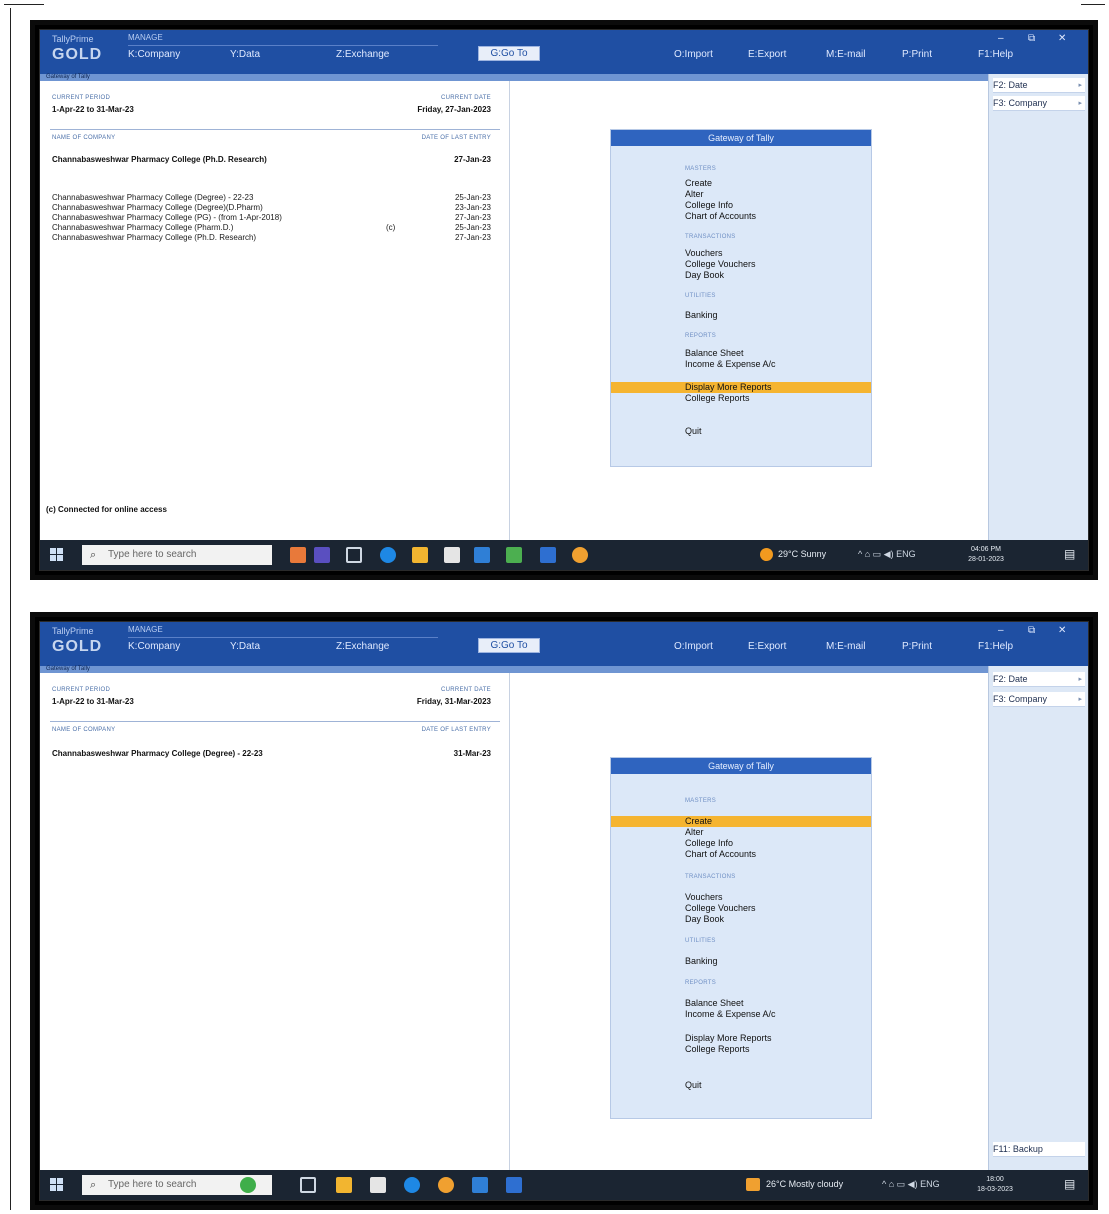  What do you see at coordinates (93, 555) in the screenshot?
I see `search-icon: ⌕` at bounding box center [93, 555].